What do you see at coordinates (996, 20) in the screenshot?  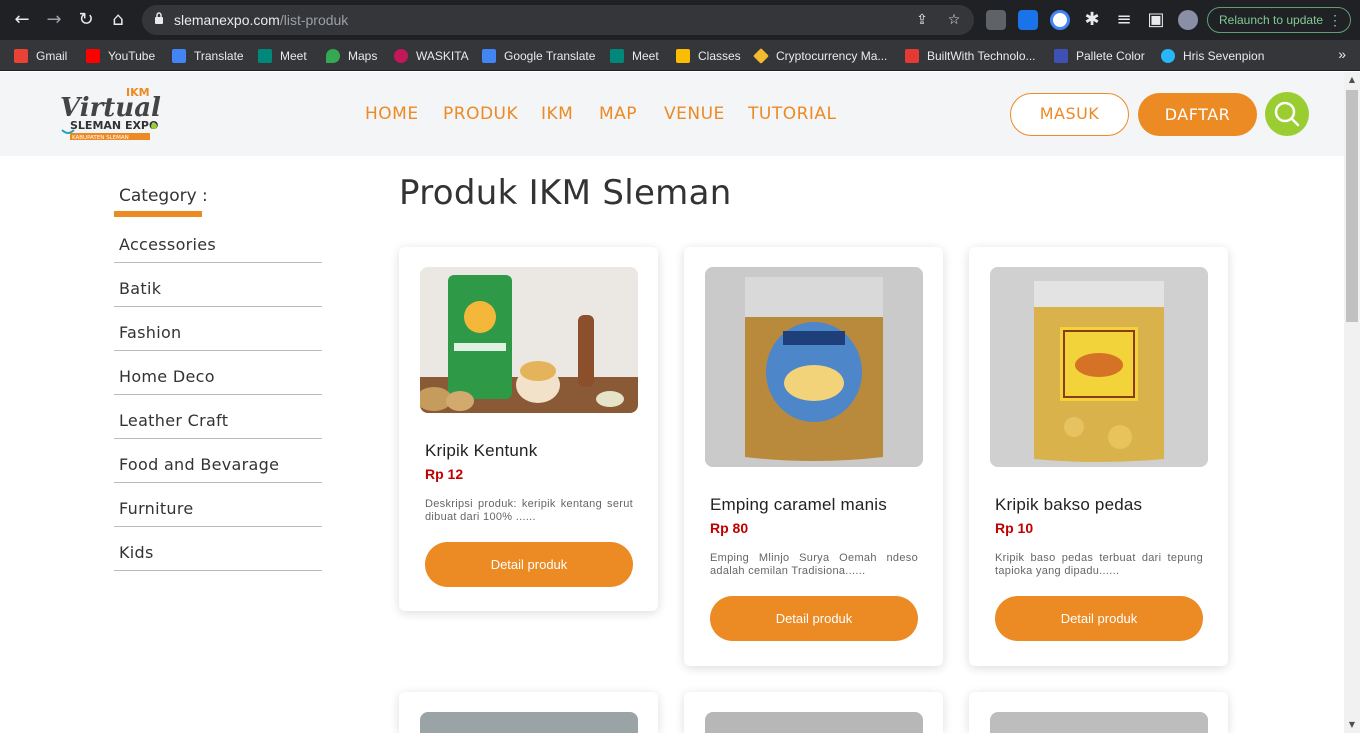 I see `camera-extension-icon` at bounding box center [996, 20].